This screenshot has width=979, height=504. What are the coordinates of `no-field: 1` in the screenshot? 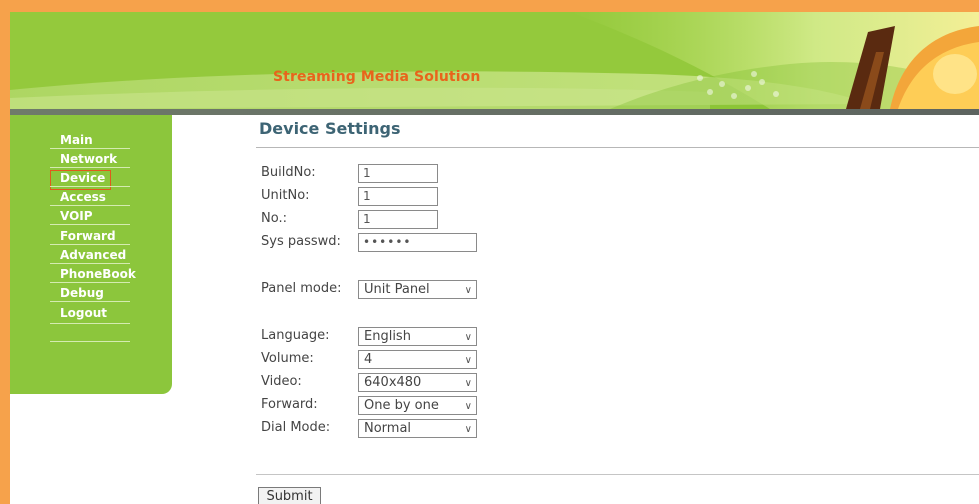 It's located at (398, 219).